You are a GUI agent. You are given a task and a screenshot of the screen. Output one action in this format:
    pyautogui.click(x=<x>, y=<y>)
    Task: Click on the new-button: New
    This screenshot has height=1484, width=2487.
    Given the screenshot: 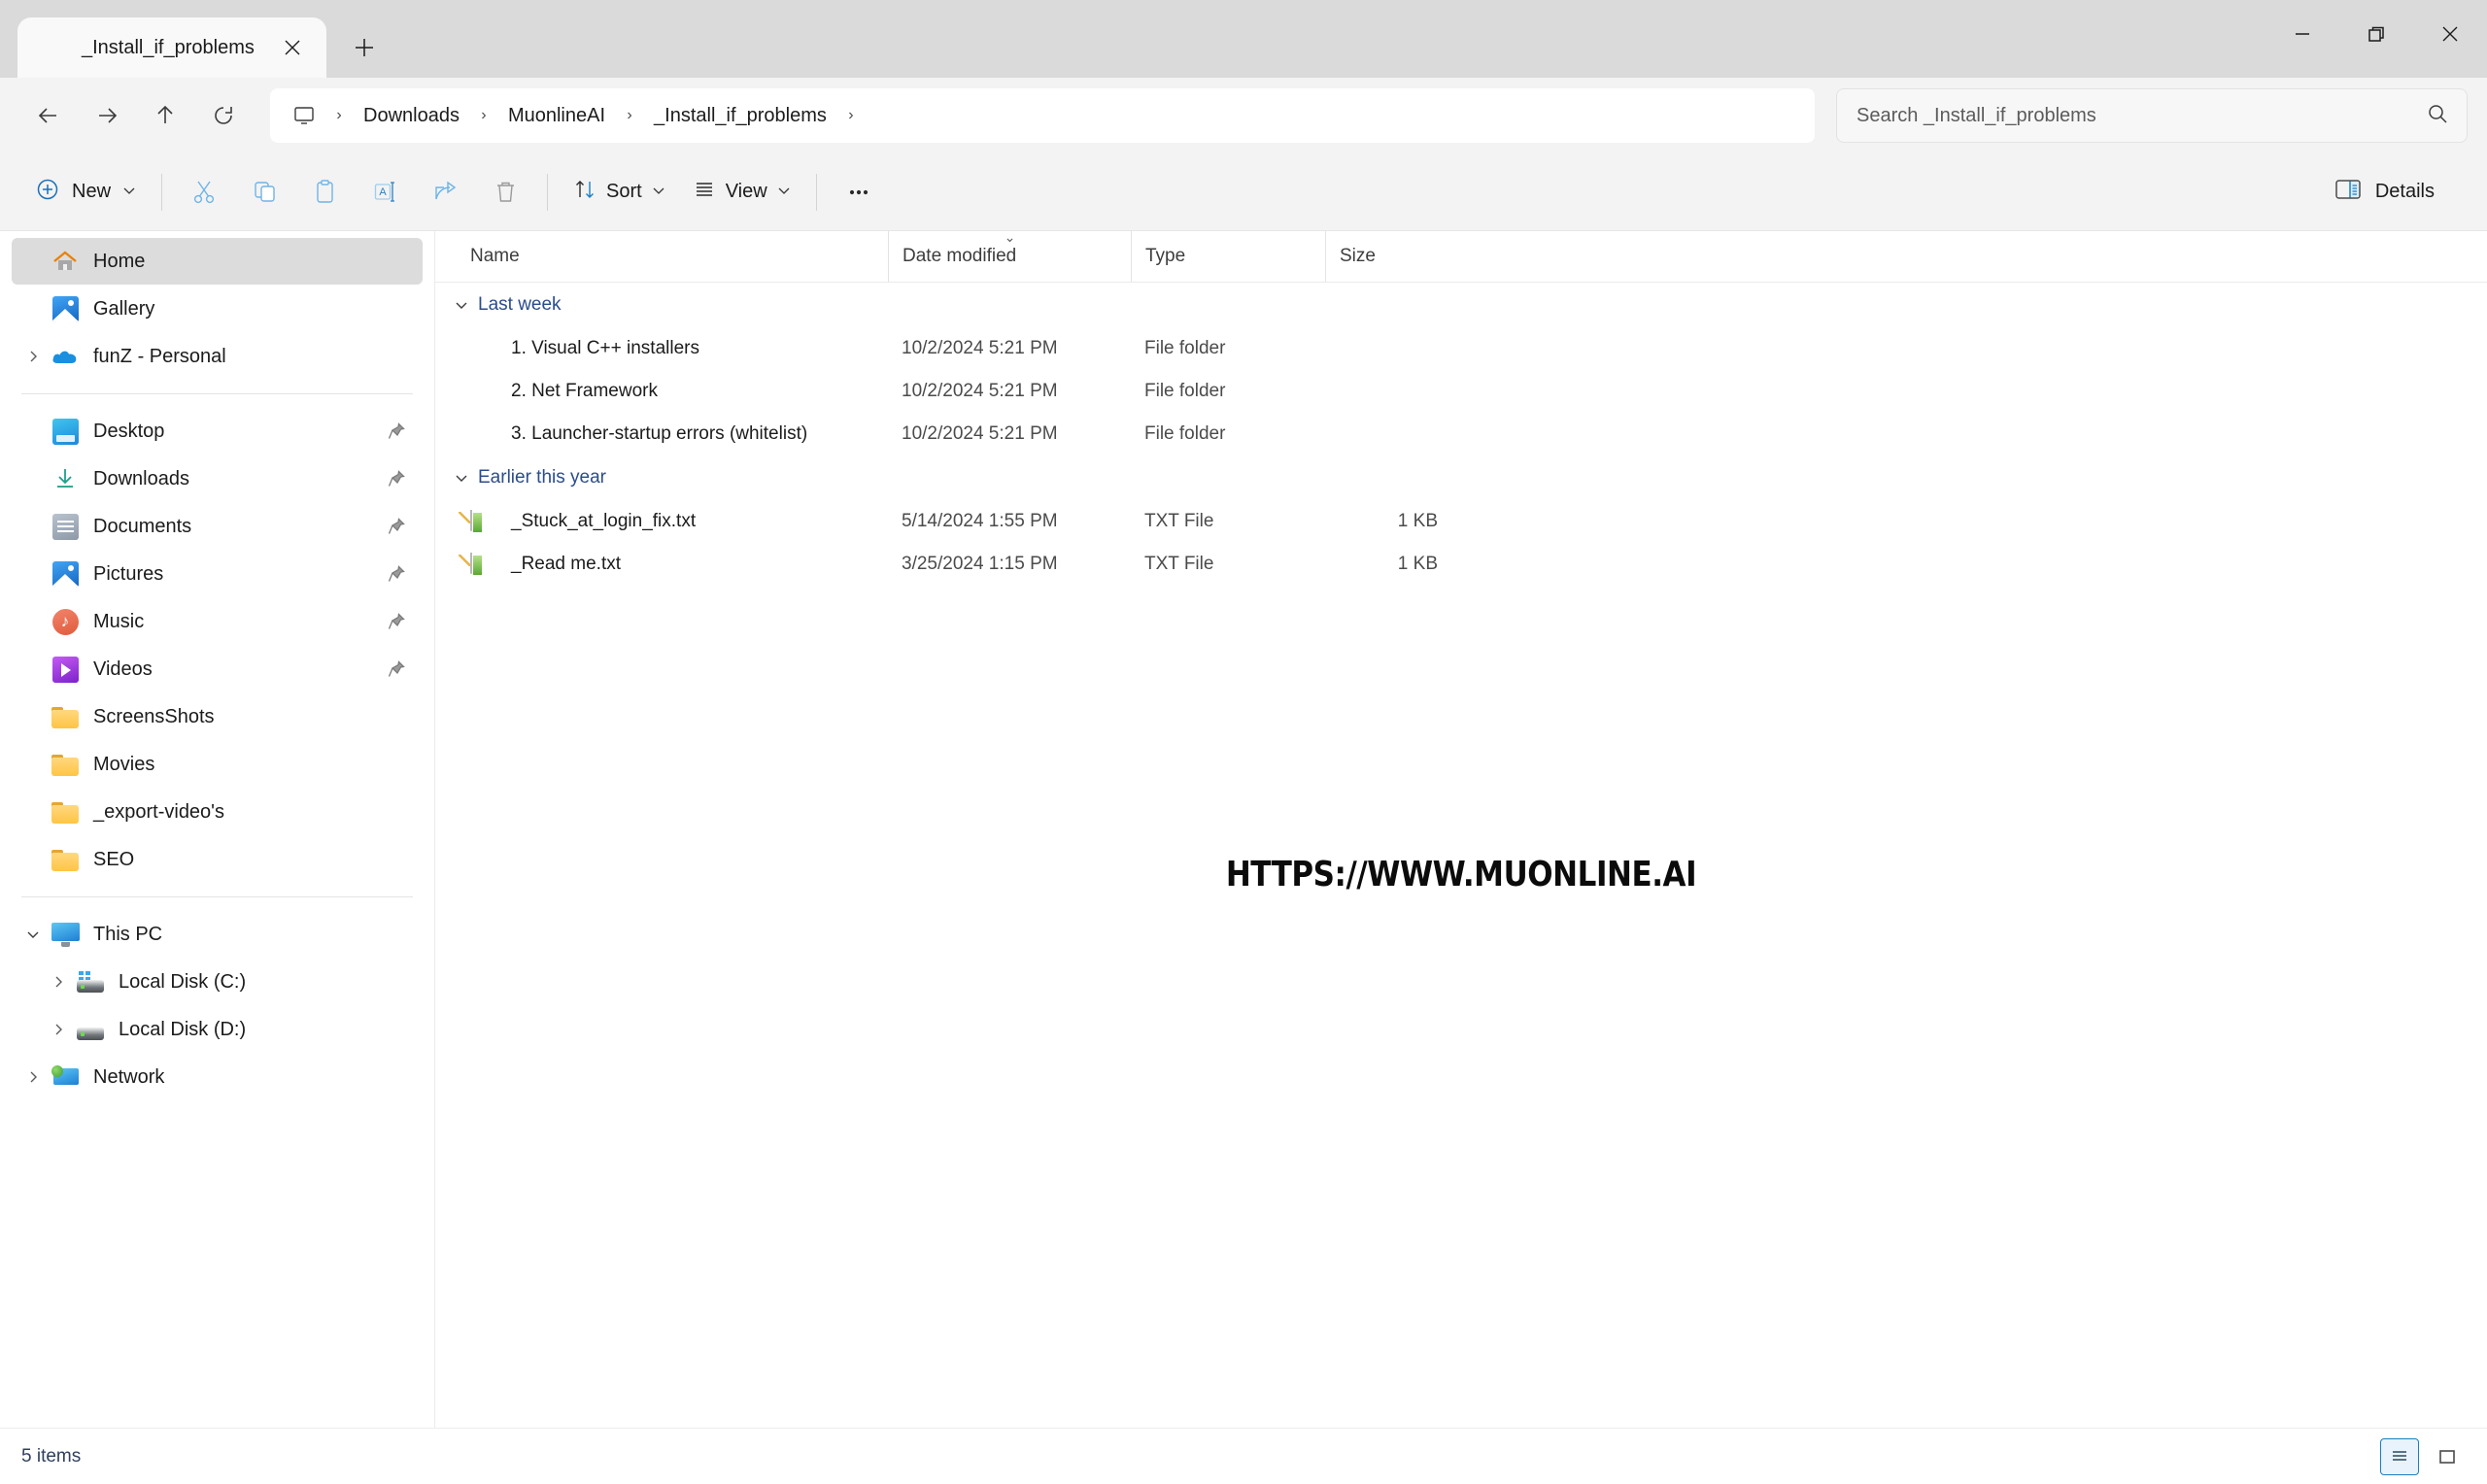 What is the action you would take?
    pyautogui.click(x=85, y=192)
    